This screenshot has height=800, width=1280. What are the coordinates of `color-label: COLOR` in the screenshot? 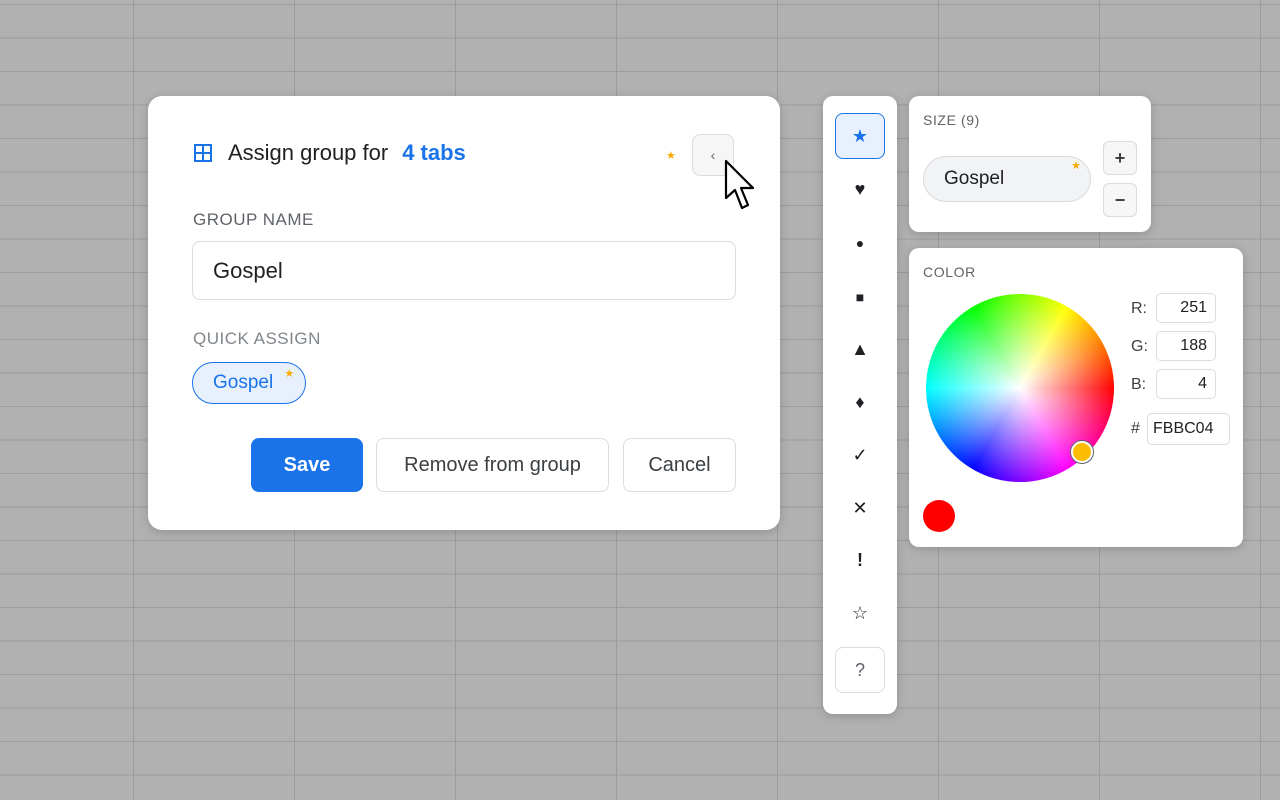 It's located at (949, 272).